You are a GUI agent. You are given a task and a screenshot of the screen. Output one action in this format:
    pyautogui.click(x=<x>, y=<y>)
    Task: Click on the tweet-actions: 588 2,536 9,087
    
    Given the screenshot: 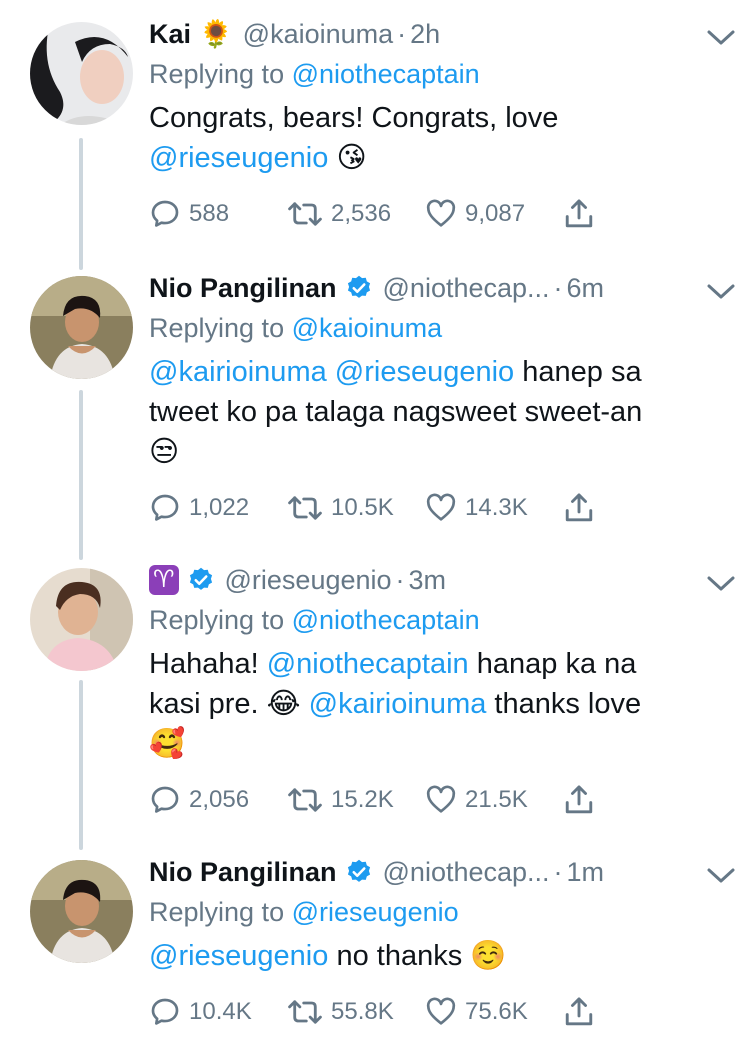 What is the action you would take?
    pyautogui.click(x=439, y=214)
    